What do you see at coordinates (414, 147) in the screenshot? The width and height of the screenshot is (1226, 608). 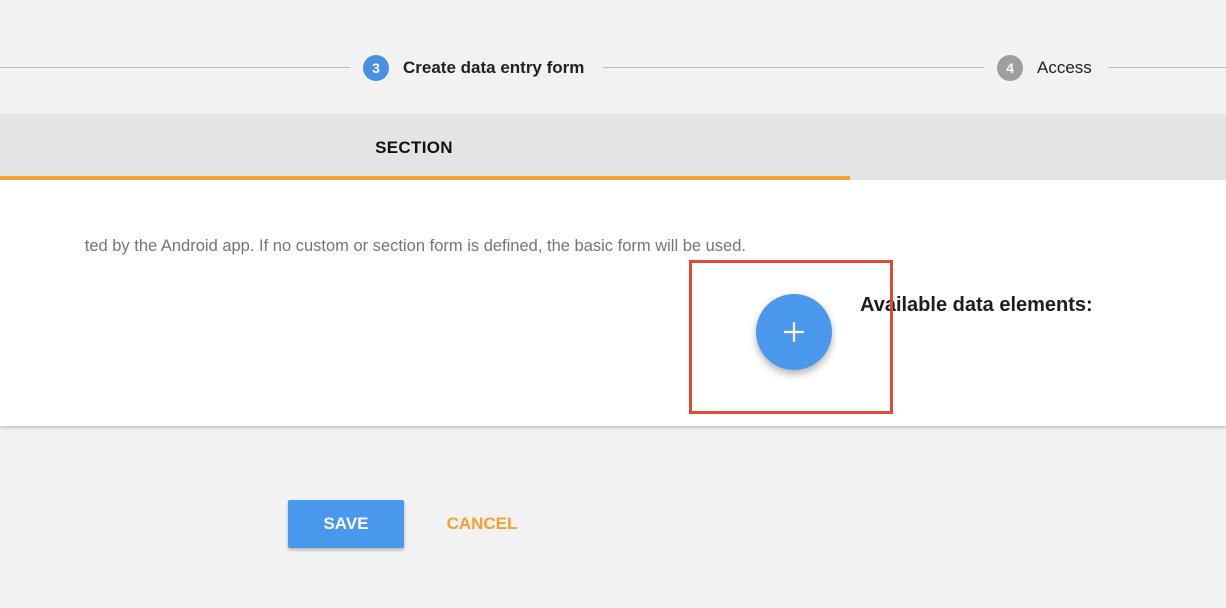 I see `tab-section-label: SECTION` at bounding box center [414, 147].